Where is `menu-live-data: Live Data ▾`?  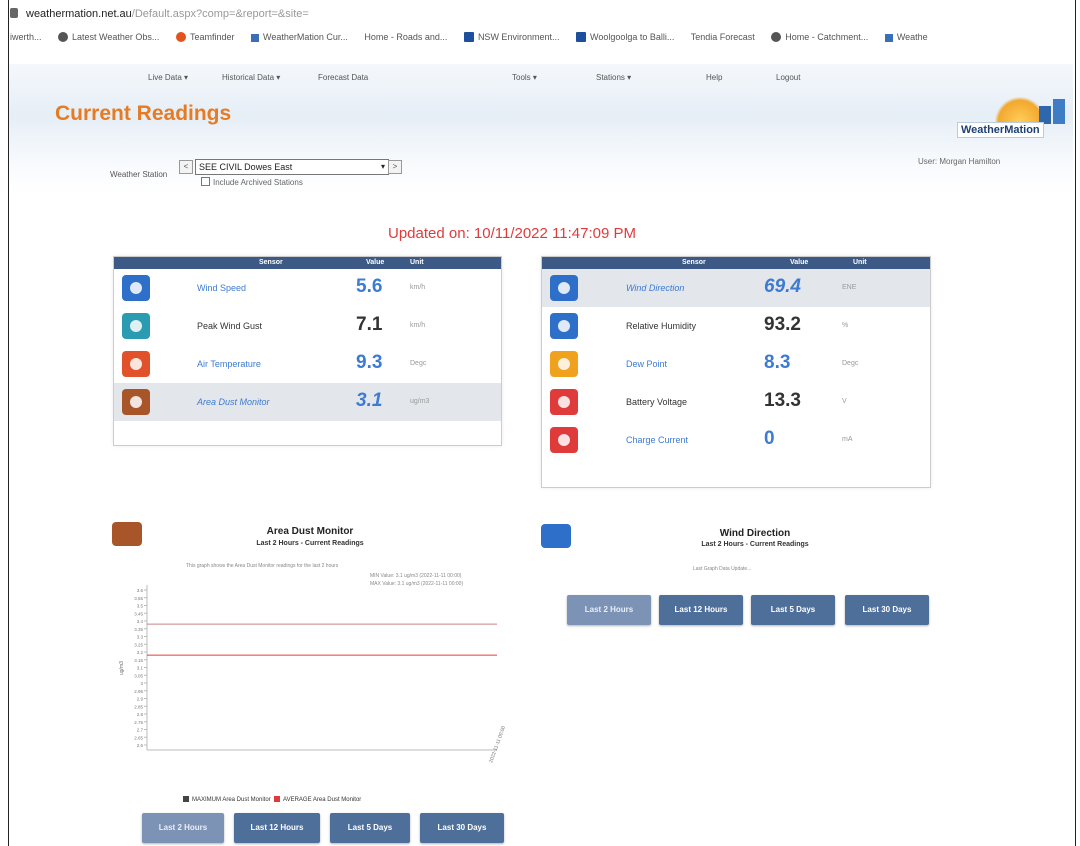 menu-live-data: Live Data ▾ is located at coordinates (168, 77).